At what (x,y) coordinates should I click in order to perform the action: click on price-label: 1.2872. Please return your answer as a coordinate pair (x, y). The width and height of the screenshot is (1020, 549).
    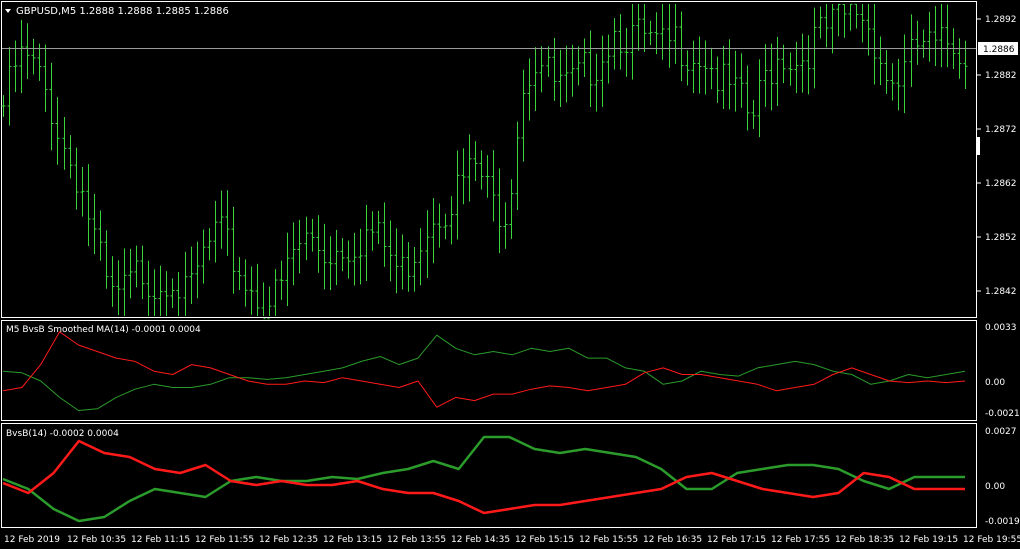
    Looking at the image, I should click on (1001, 130).